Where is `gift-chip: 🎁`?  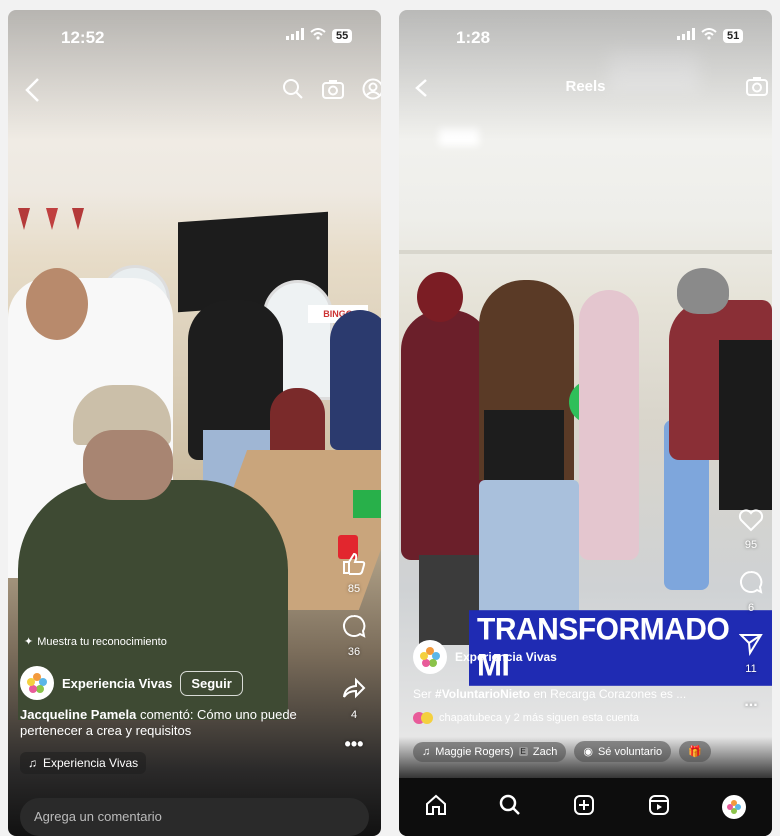 gift-chip: 🎁 is located at coordinates (695, 751).